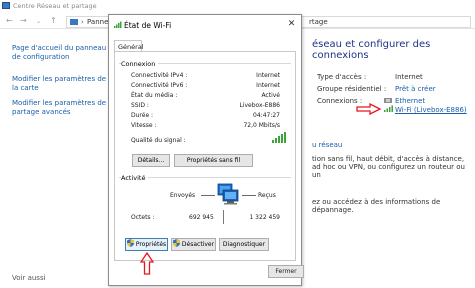 Image resolution: width=475 pixels, height=288 pixels. I want to click on diagnose-button: Diagnostiquer, so click(244, 244).